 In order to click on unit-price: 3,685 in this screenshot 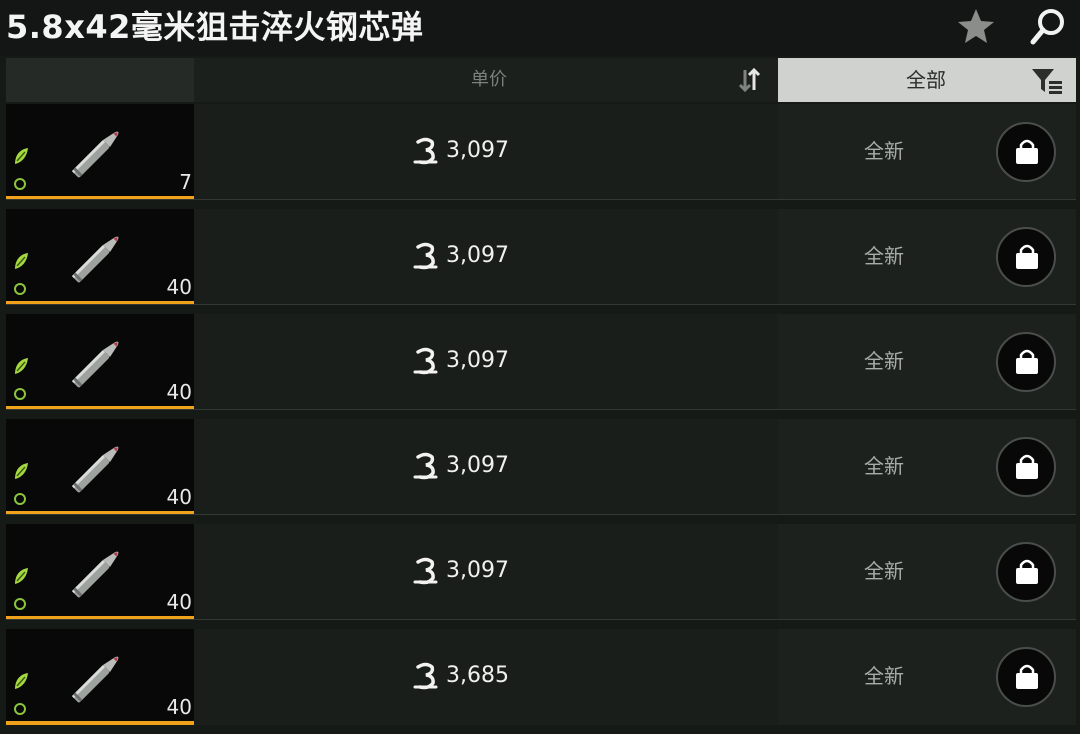, I will do `click(477, 675)`.